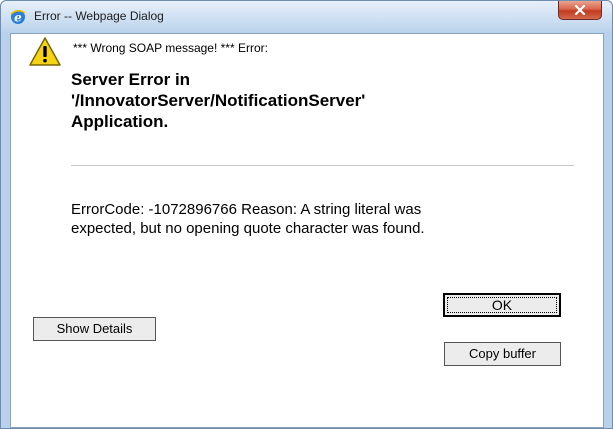  What do you see at coordinates (94, 329) in the screenshot?
I see `show-details-button: Show Details` at bounding box center [94, 329].